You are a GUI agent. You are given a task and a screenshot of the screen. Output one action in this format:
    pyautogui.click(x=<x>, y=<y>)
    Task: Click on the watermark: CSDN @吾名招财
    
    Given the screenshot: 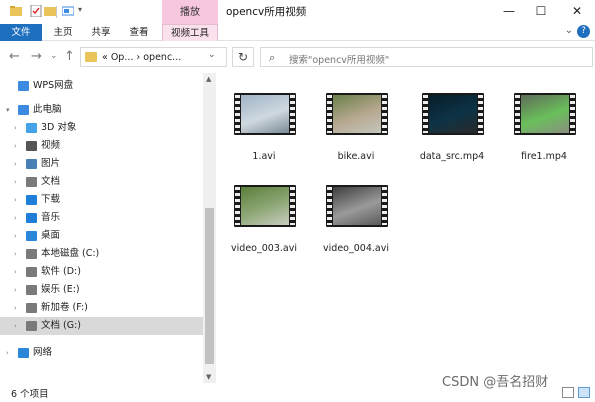 What is the action you would take?
    pyautogui.click(x=495, y=382)
    